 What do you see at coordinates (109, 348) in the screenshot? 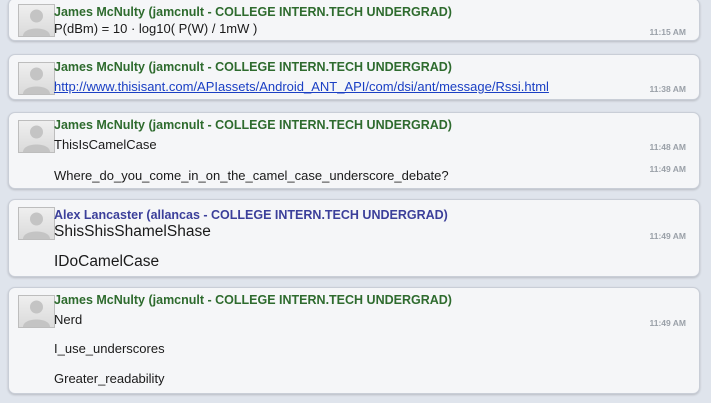
I see `message-text: I_use_underscores` at bounding box center [109, 348].